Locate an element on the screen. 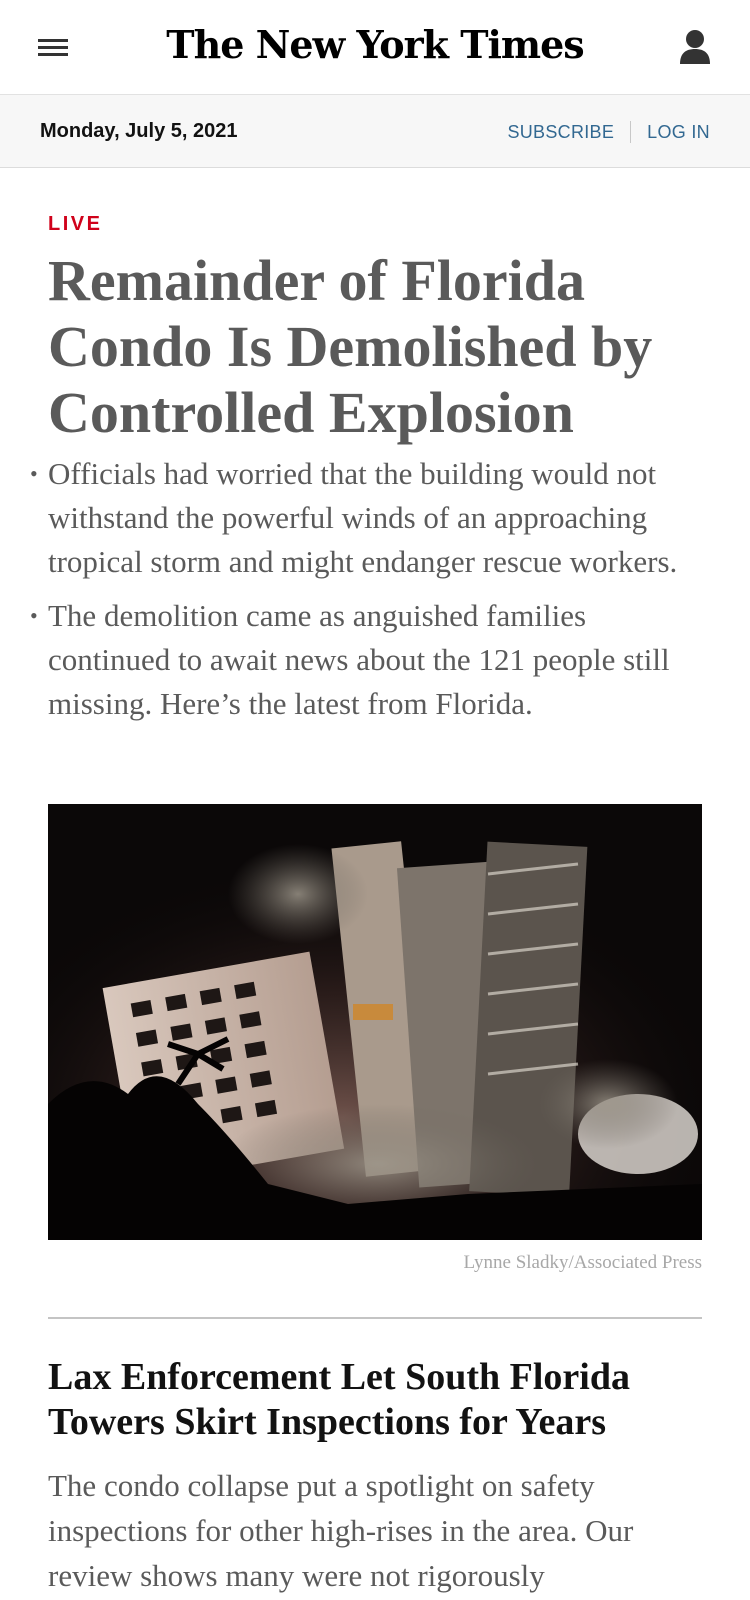 Image resolution: width=750 pixels, height=1600 pixels. auth-links: SUBSCRIBE LOG IN is located at coordinates (608, 132).